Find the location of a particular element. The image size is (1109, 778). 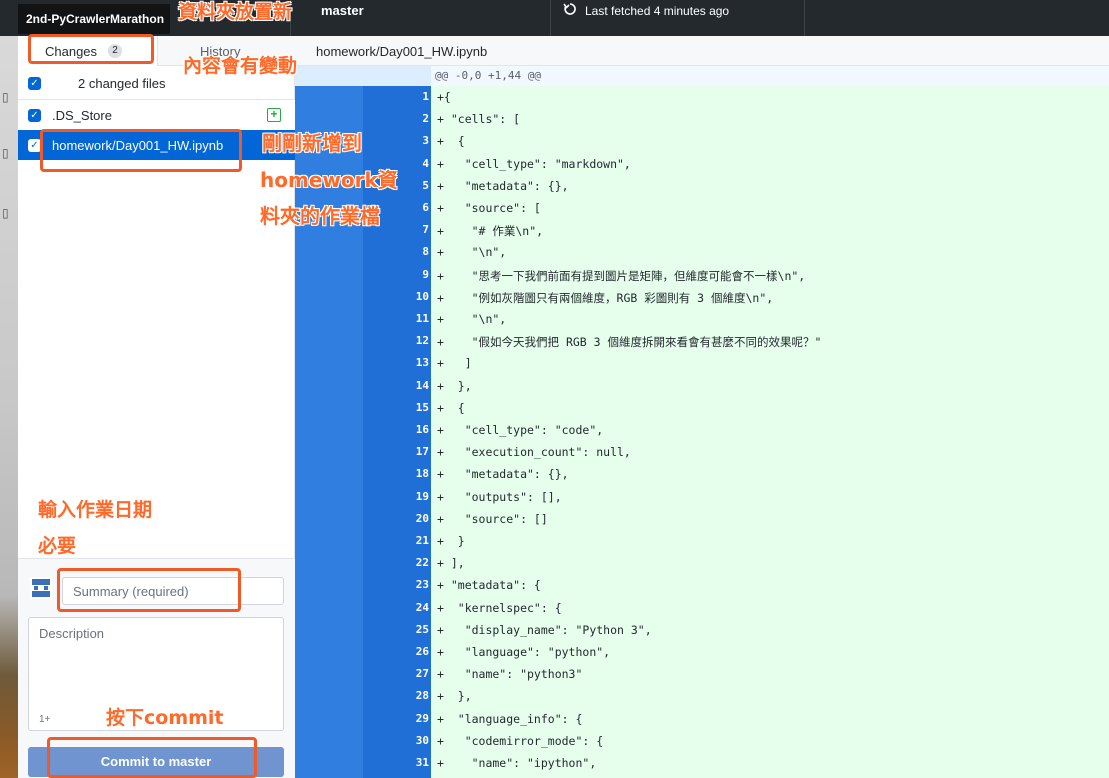

line-code: + "kernelspec": { is located at coordinates (499, 607).